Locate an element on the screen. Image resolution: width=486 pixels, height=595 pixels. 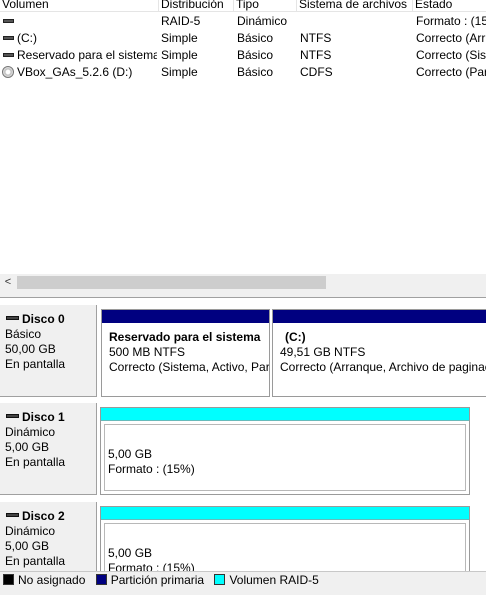
column-header-volumen: Volumen is located at coordinates (79, 6).